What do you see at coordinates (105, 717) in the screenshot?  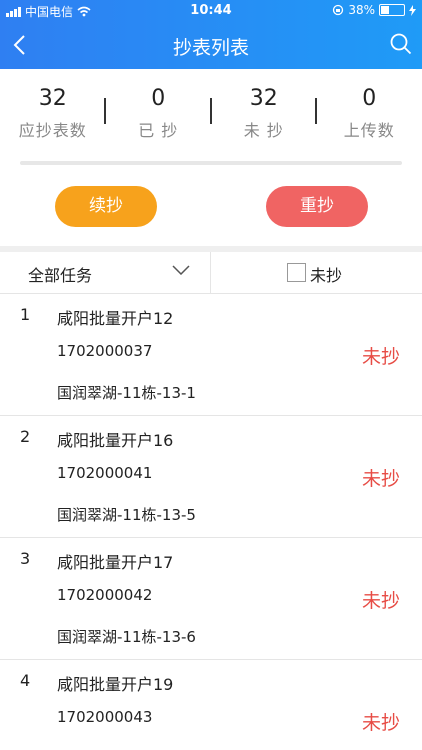 I see `item-code: 1702000043` at bounding box center [105, 717].